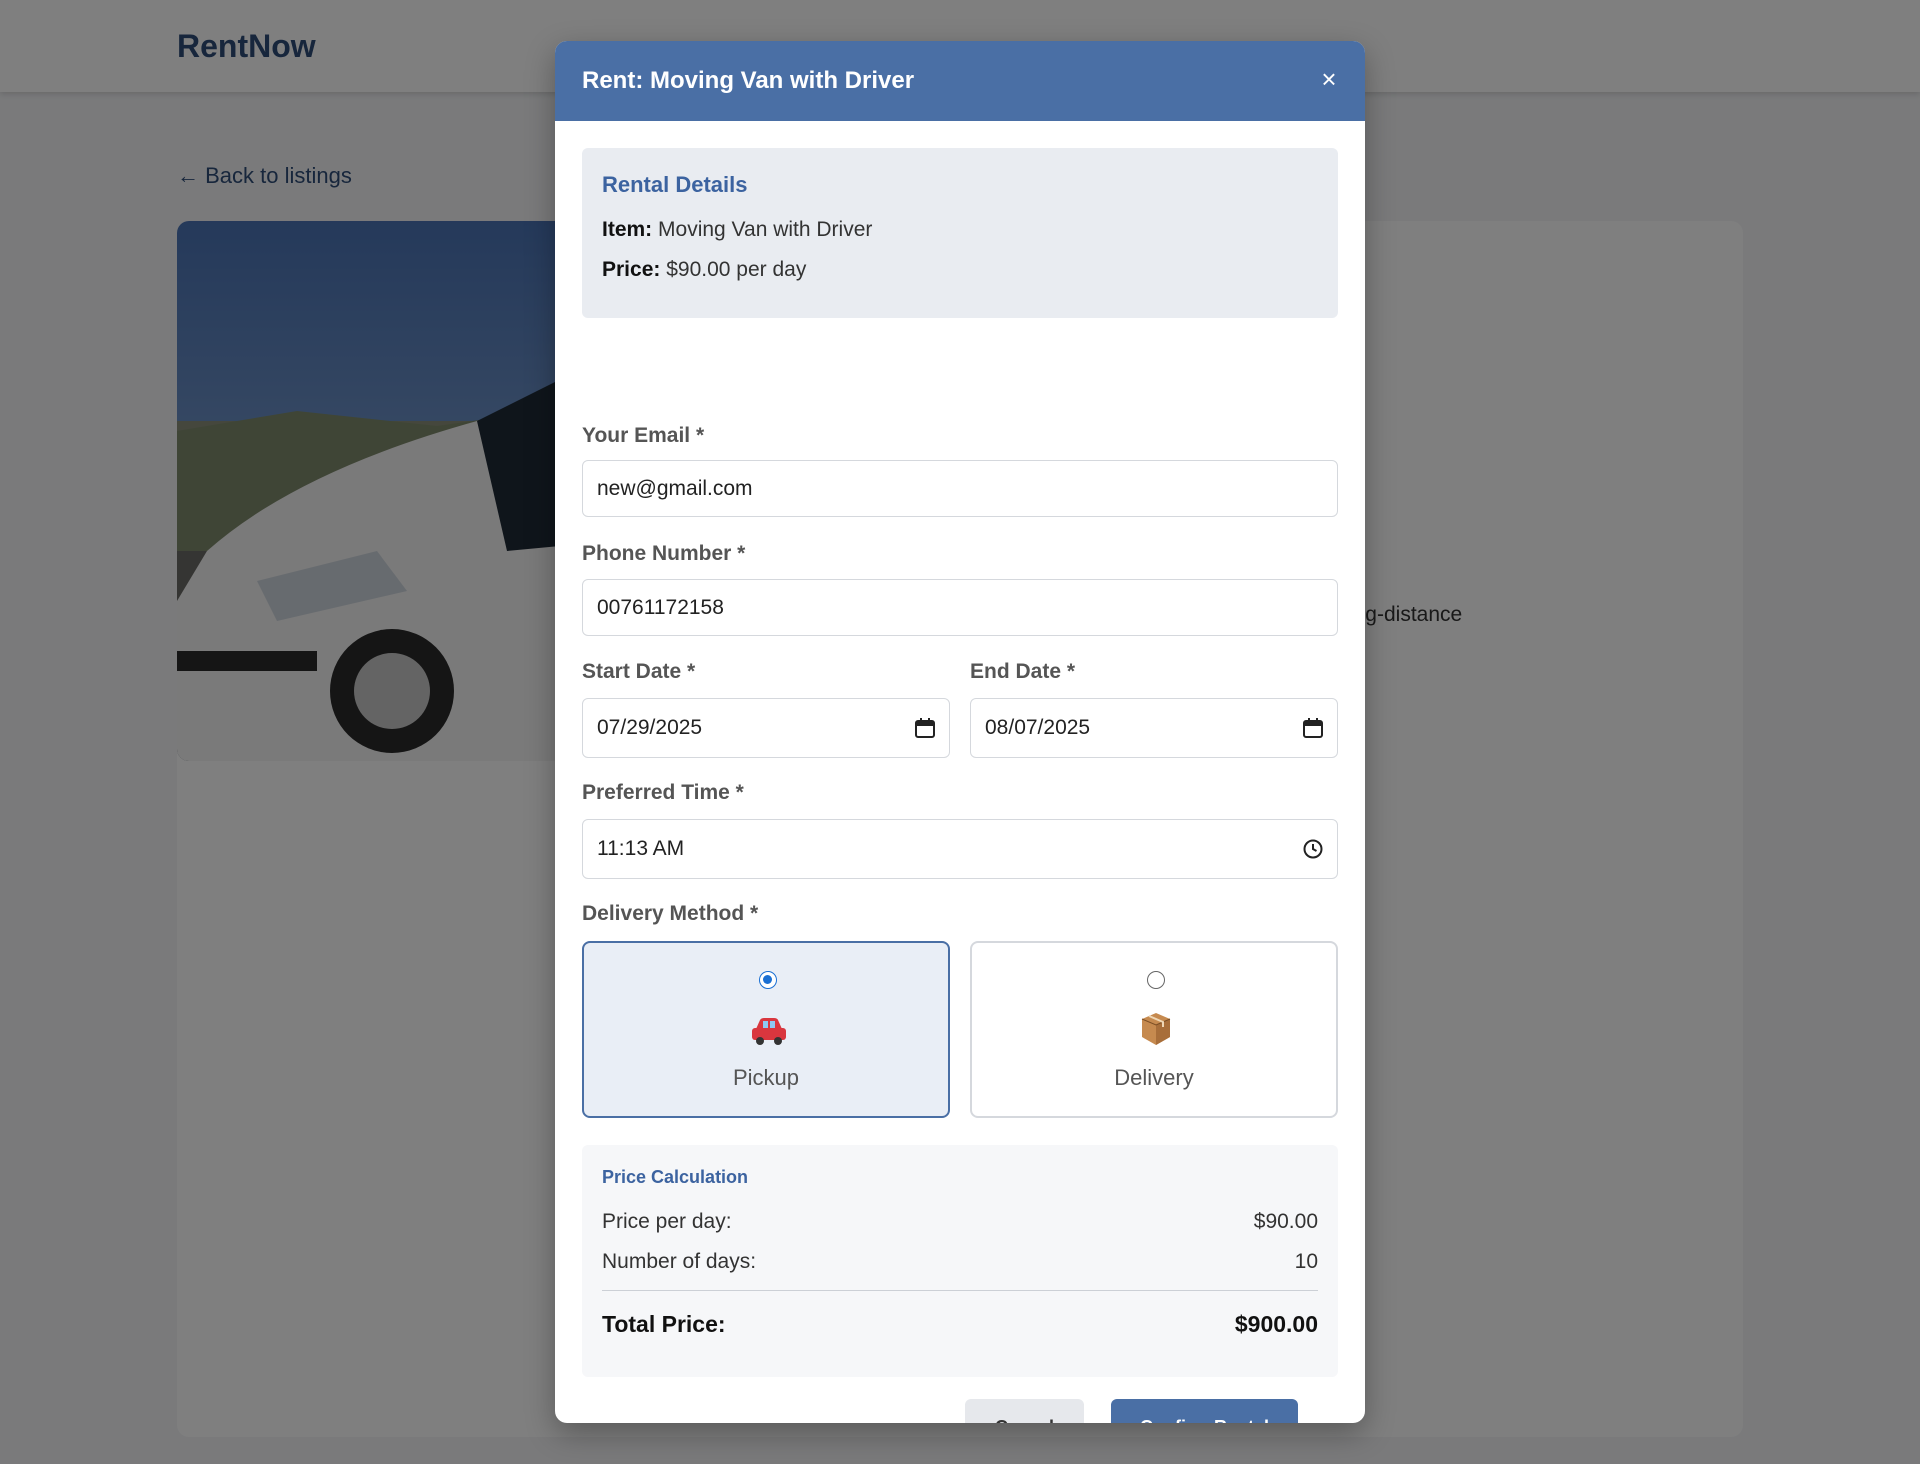  Describe the element at coordinates (627, 229) in the screenshot. I see `item-label: Item:` at that location.